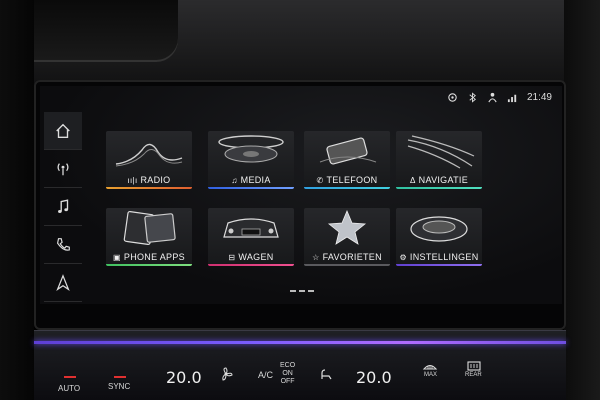 Image resolution: width=600 pixels, height=400 pixels. Describe the element at coordinates (326, 374) in the screenshot. I see `seat-airflow-icon` at that location.